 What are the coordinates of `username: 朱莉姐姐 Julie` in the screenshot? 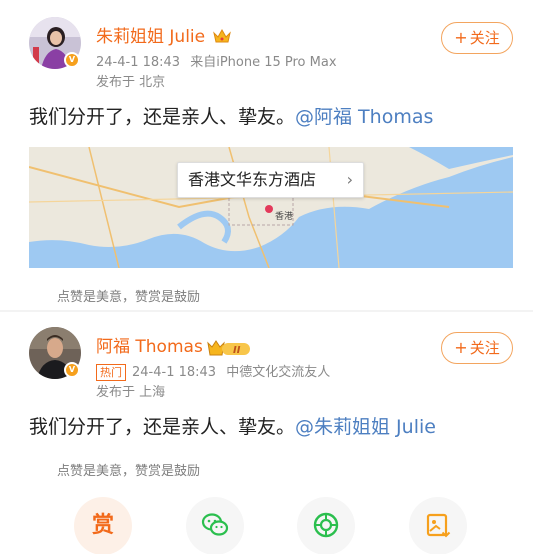 It's located at (163, 34).